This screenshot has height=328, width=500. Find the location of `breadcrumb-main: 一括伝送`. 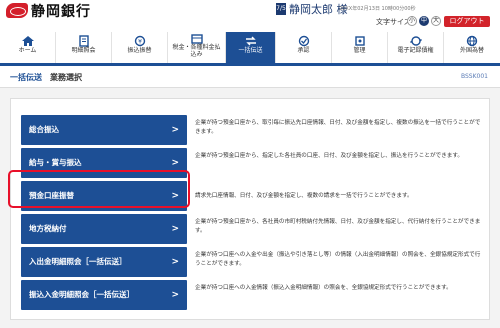

breadcrumb-main: 一括伝送 is located at coordinates (26, 77).